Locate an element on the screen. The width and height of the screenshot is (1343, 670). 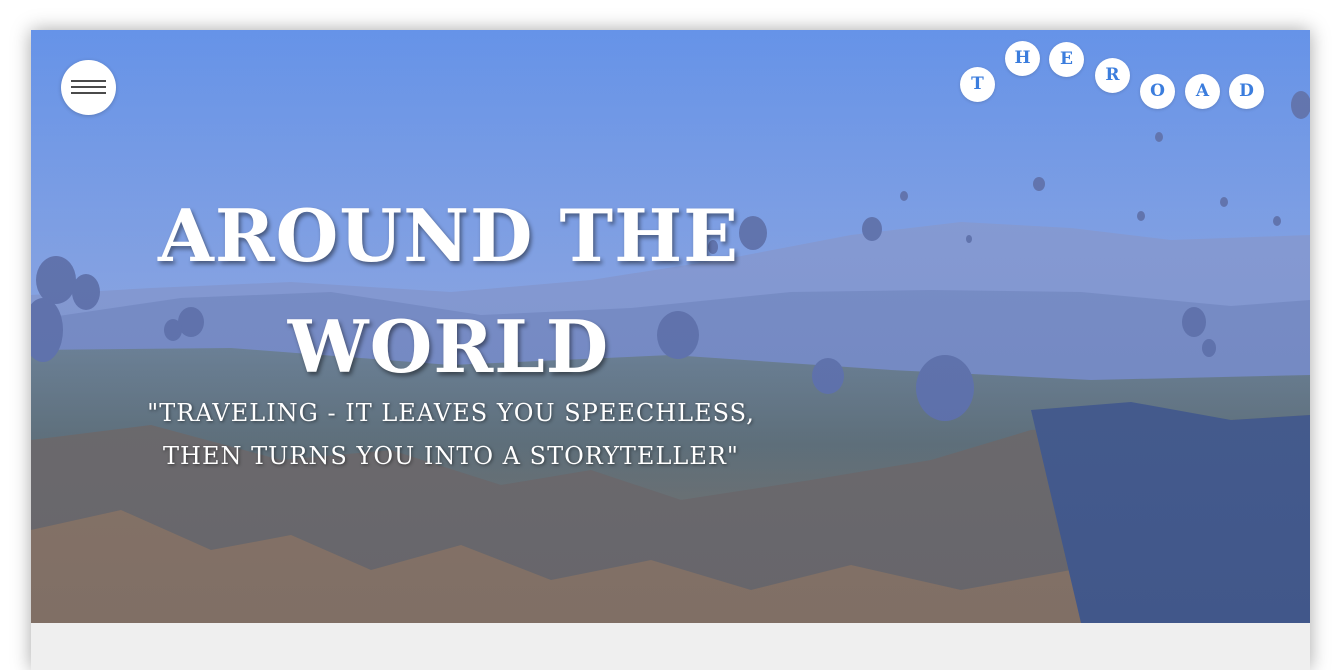
logo-letter-d: D is located at coordinates (1246, 91).